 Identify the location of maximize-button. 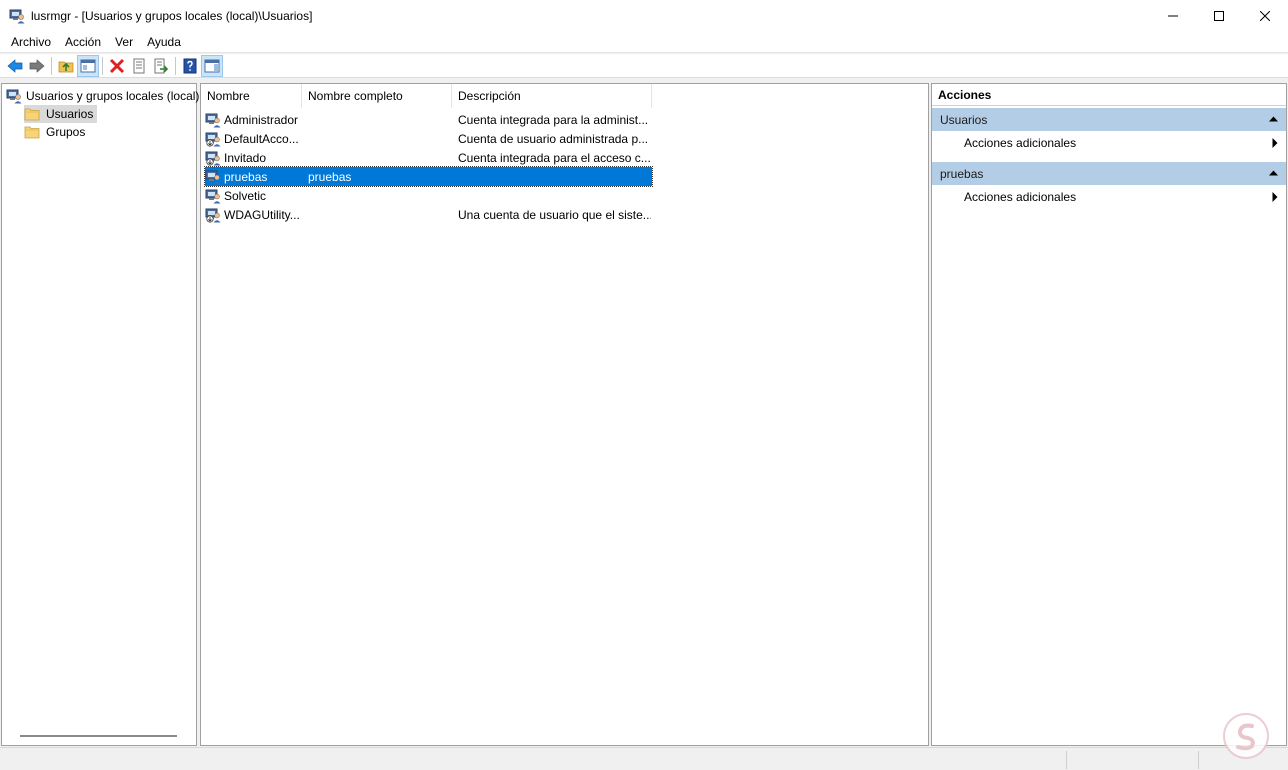
(1219, 15).